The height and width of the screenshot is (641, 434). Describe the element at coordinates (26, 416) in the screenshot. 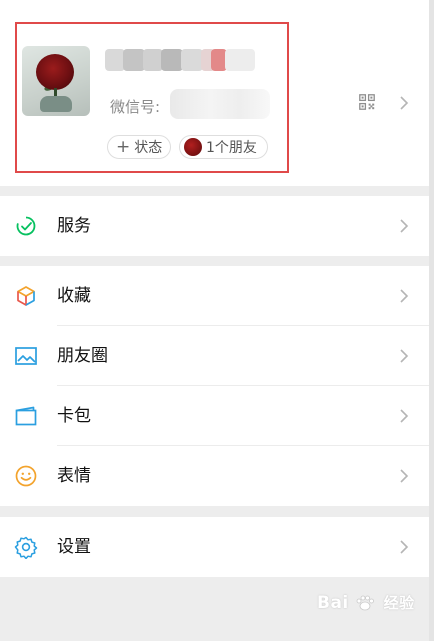

I see `card-wallet-icon` at that location.